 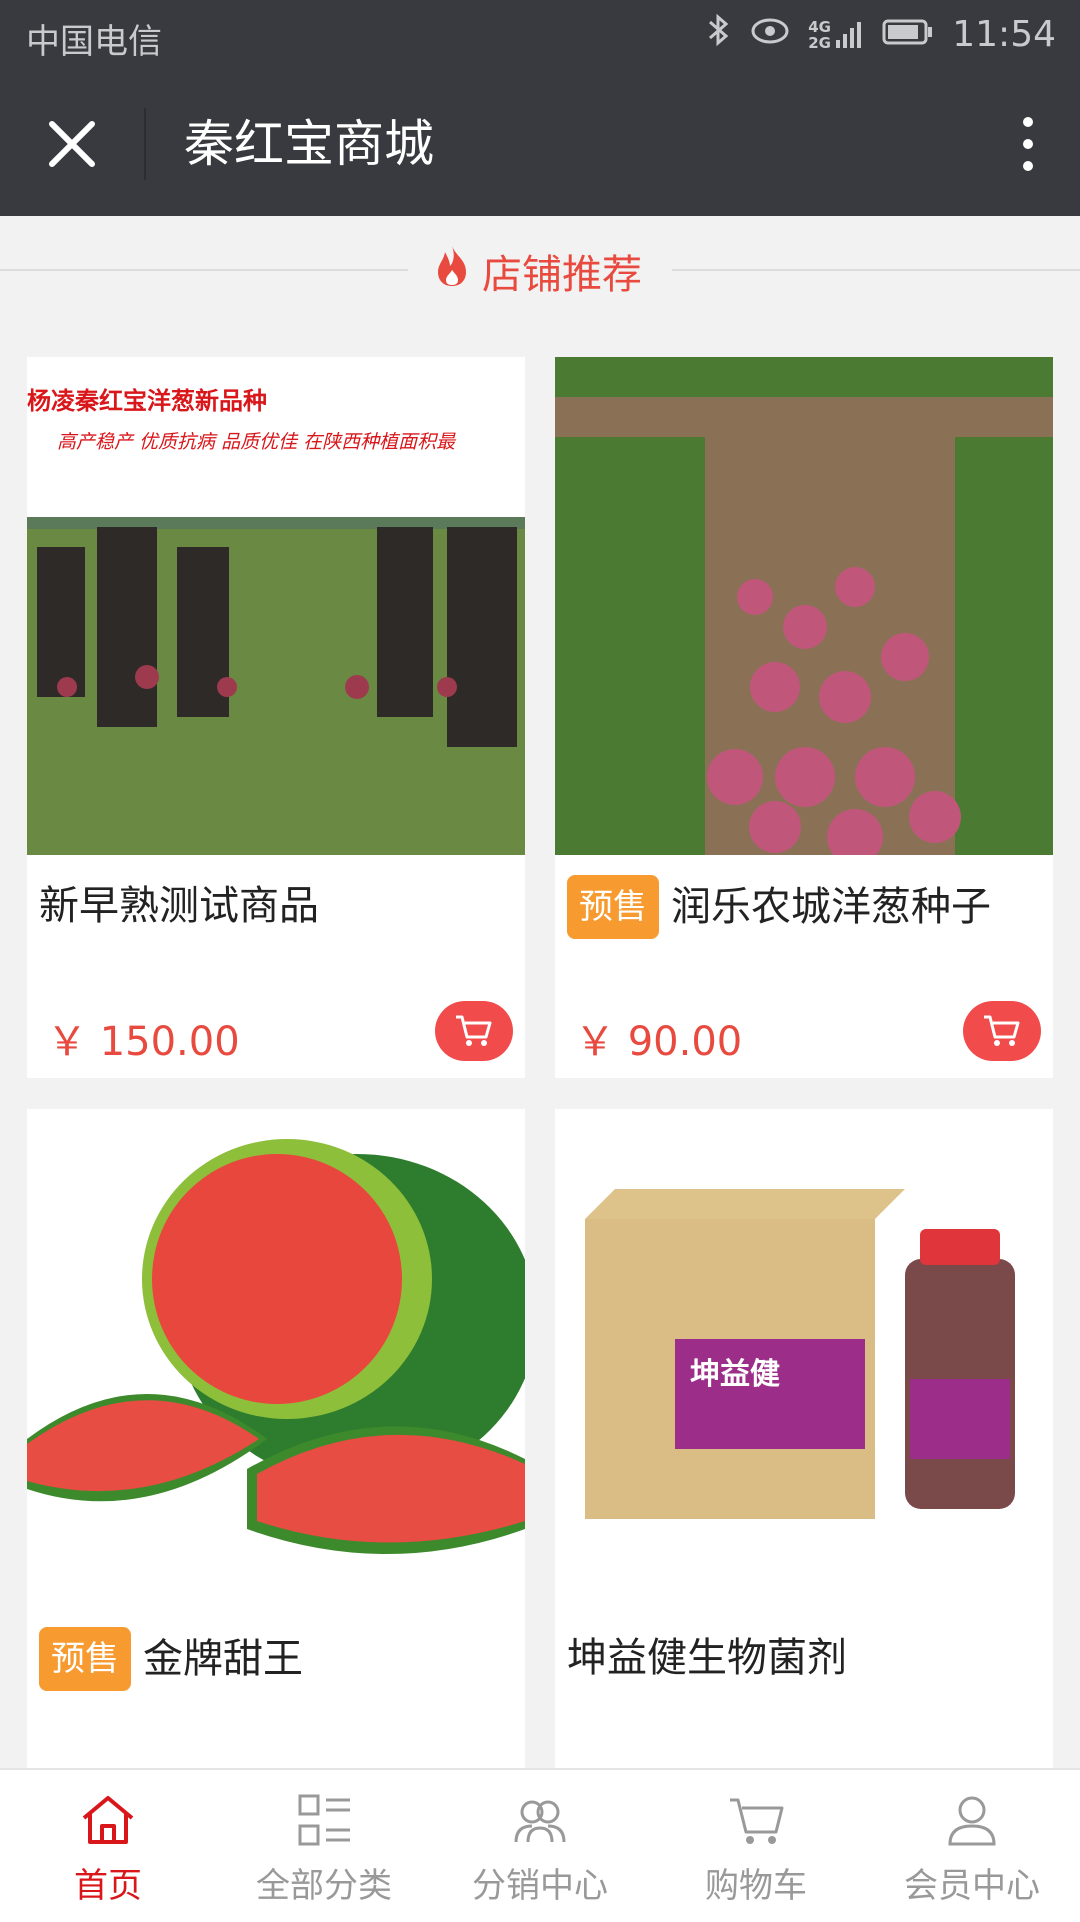 I want to click on bluetooth-icon, so click(x=719, y=34).